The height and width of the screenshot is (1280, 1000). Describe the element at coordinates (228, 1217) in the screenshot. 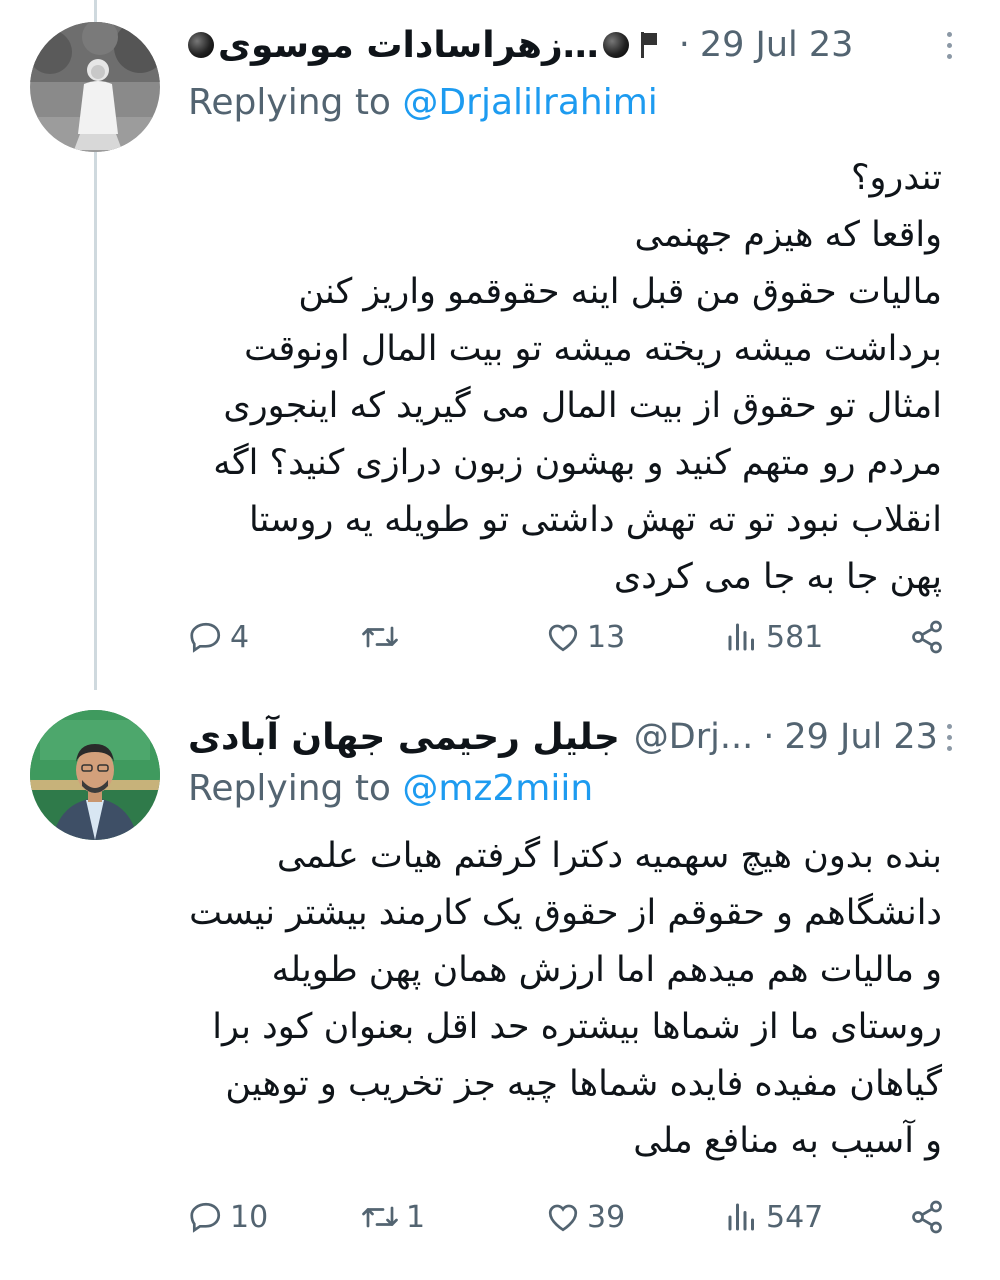

I see `reply-button: 10` at that location.